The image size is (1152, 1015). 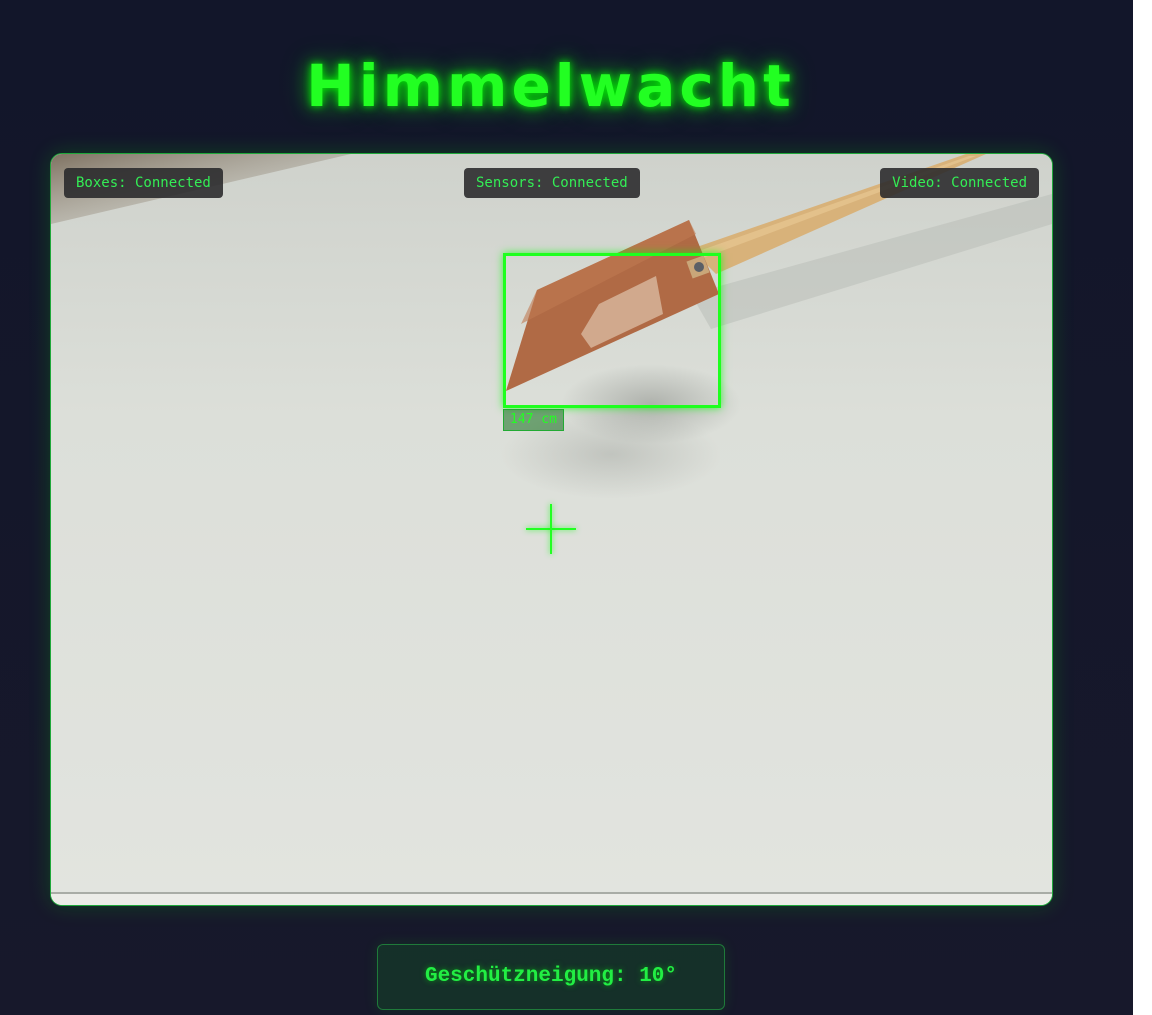 I want to click on right-edge-strip, so click(x=1142, y=507).